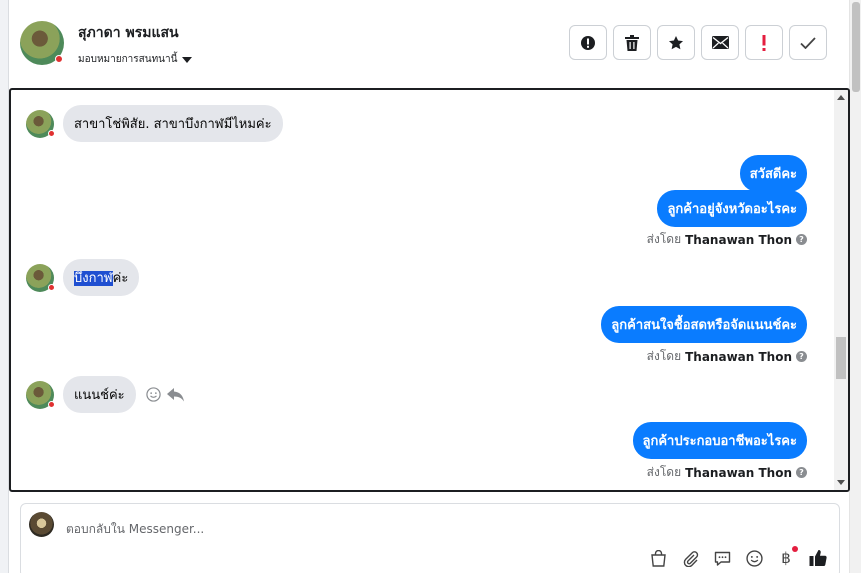 Image resolution: width=861 pixels, height=573 pixels. I want to click on mark-spam-button, so click(588, 42).